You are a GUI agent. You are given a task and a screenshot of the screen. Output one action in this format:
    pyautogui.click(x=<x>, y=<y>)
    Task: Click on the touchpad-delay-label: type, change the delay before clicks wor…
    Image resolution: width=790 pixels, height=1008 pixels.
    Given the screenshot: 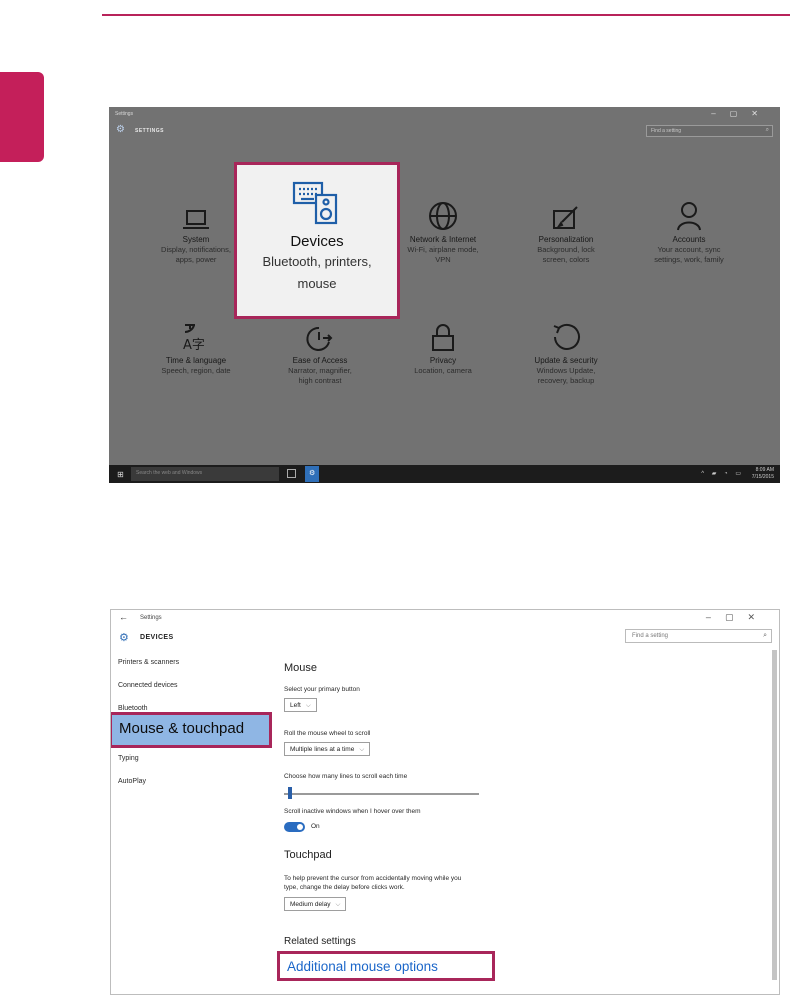 What is the action you would take?
    pyautogui.click(x=344, y=887)
    